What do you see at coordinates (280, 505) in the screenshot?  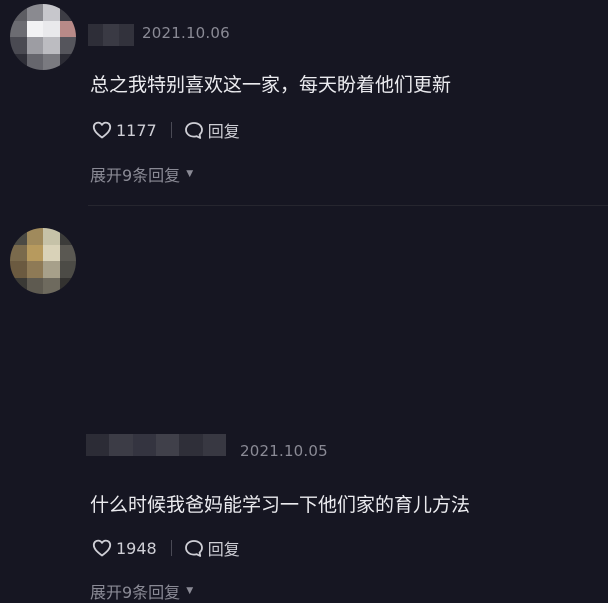 I see `comment-text: 什么时候我爸妈能学习一下他们家的育儿方法` at bounding box center [280, 505].